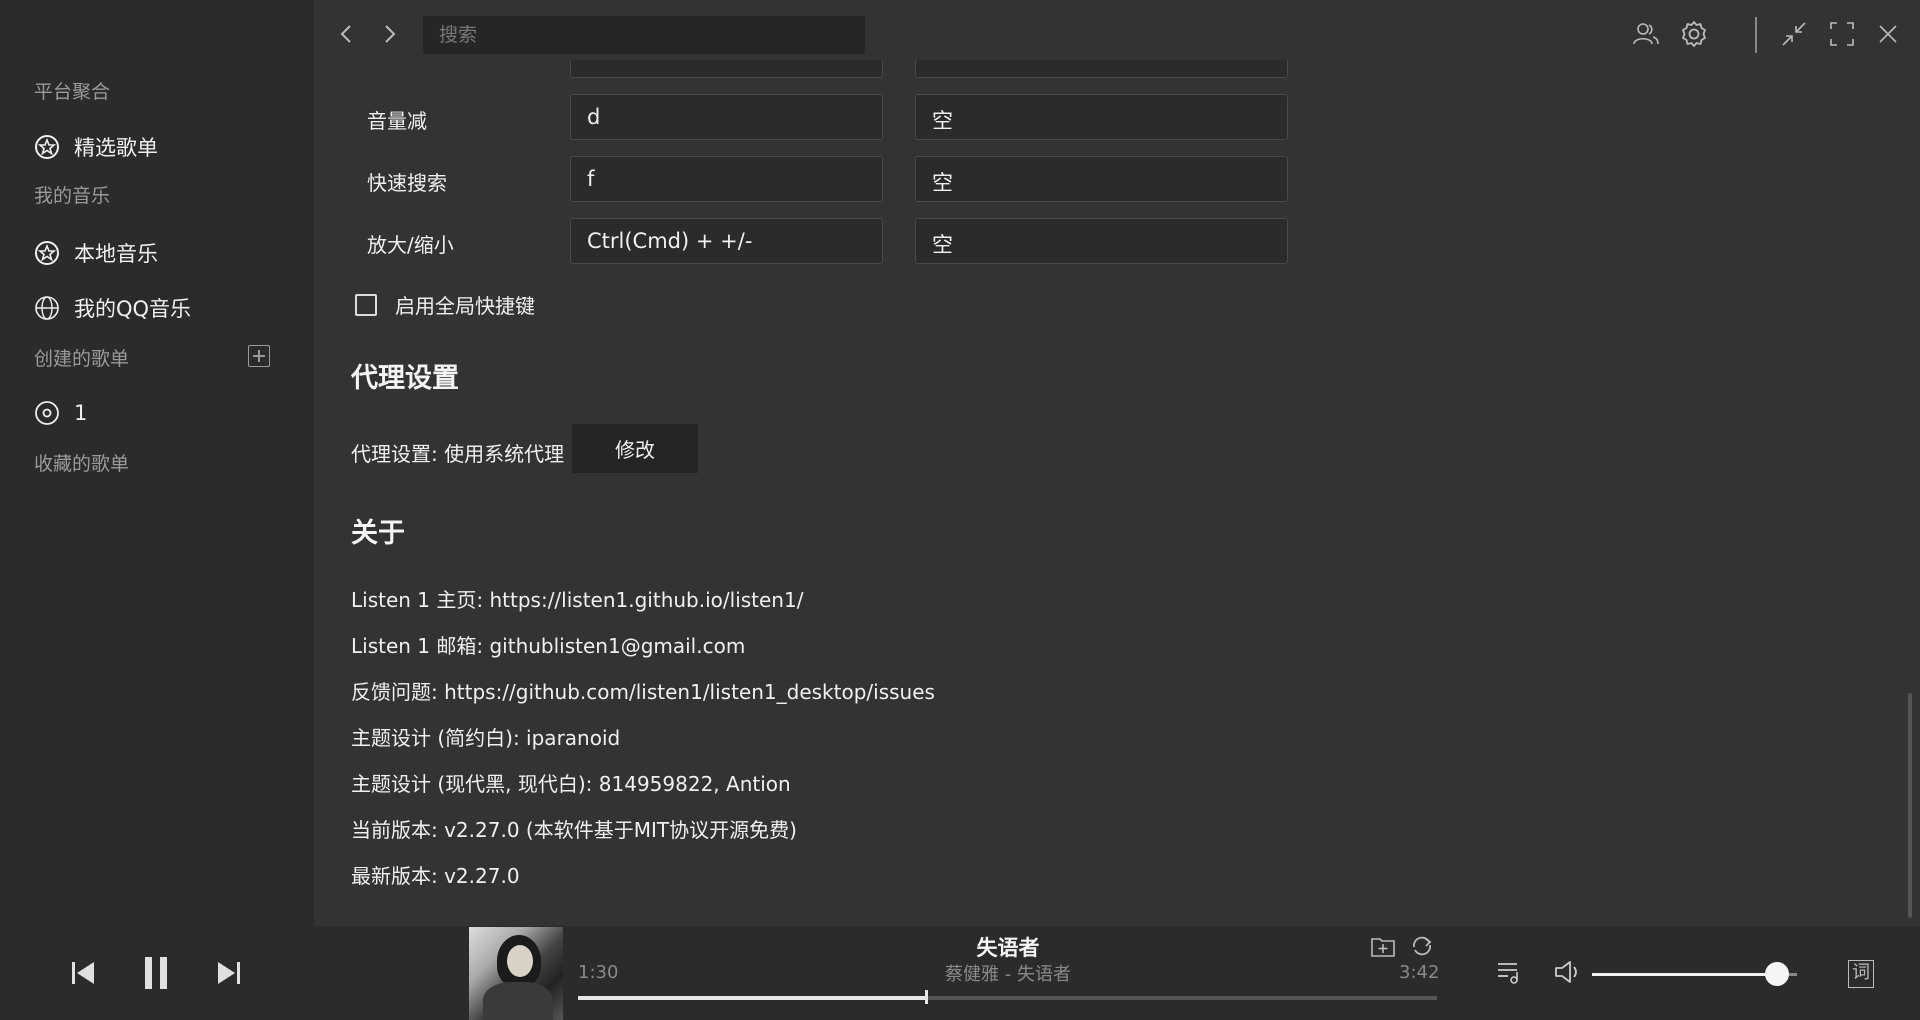  Describe the element at coordinates (1756, 35) in the screenshot. I see `topbar-divider` at that location.